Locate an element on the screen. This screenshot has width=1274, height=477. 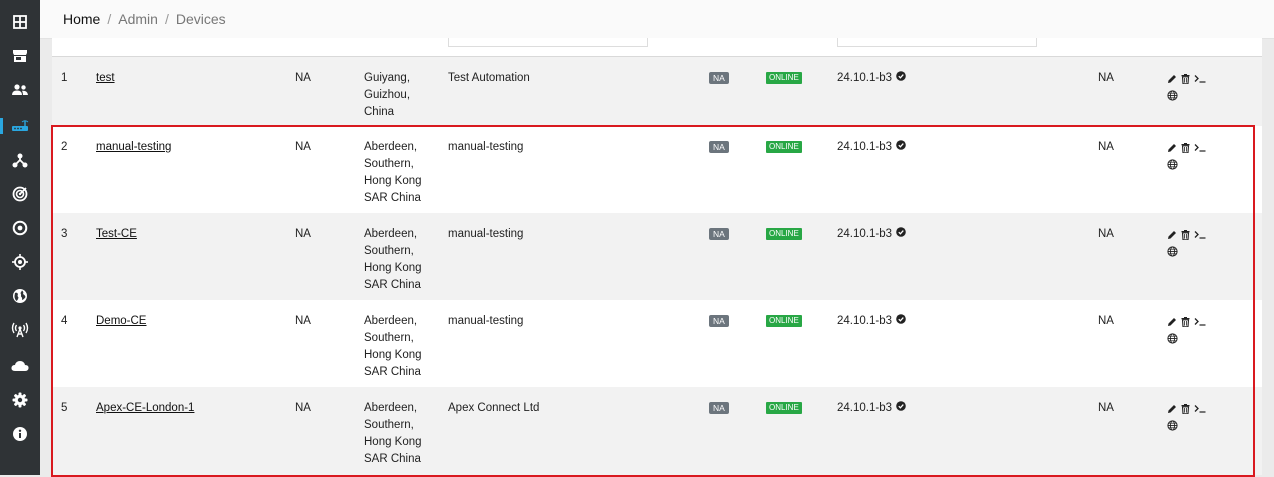
row-number: 2 is located at coordinates (64, 147).